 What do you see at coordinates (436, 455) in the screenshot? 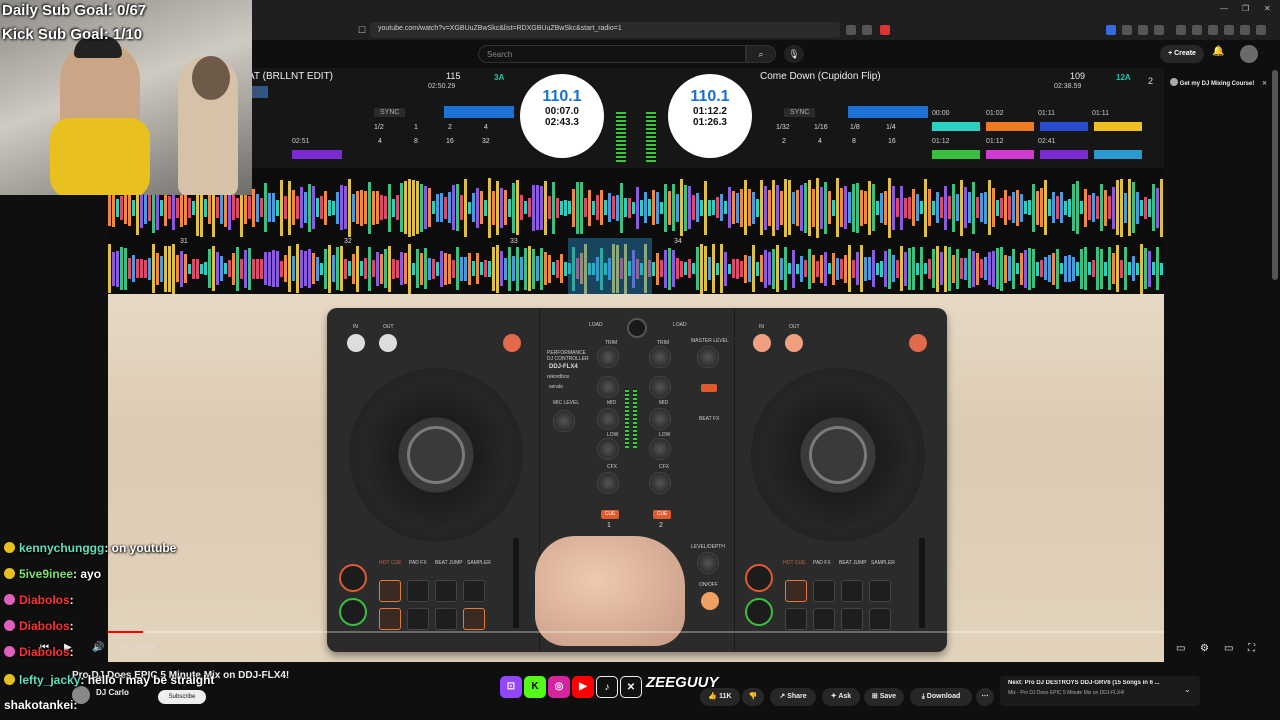
I see `jog-wheel-left` at bounding box center [436, 455].